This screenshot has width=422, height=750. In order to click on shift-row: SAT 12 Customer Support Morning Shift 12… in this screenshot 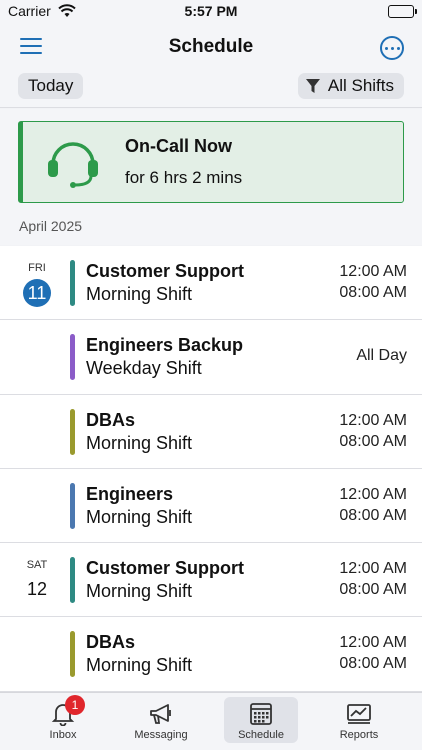, I will do `click(211, 580)`.